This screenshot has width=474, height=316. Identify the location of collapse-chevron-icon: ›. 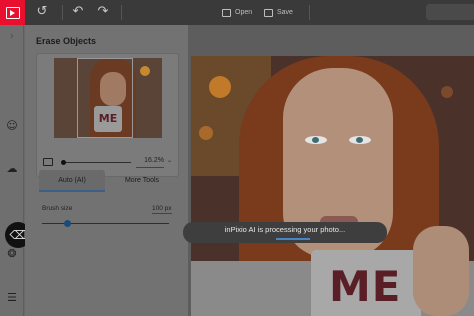
(12, 36).